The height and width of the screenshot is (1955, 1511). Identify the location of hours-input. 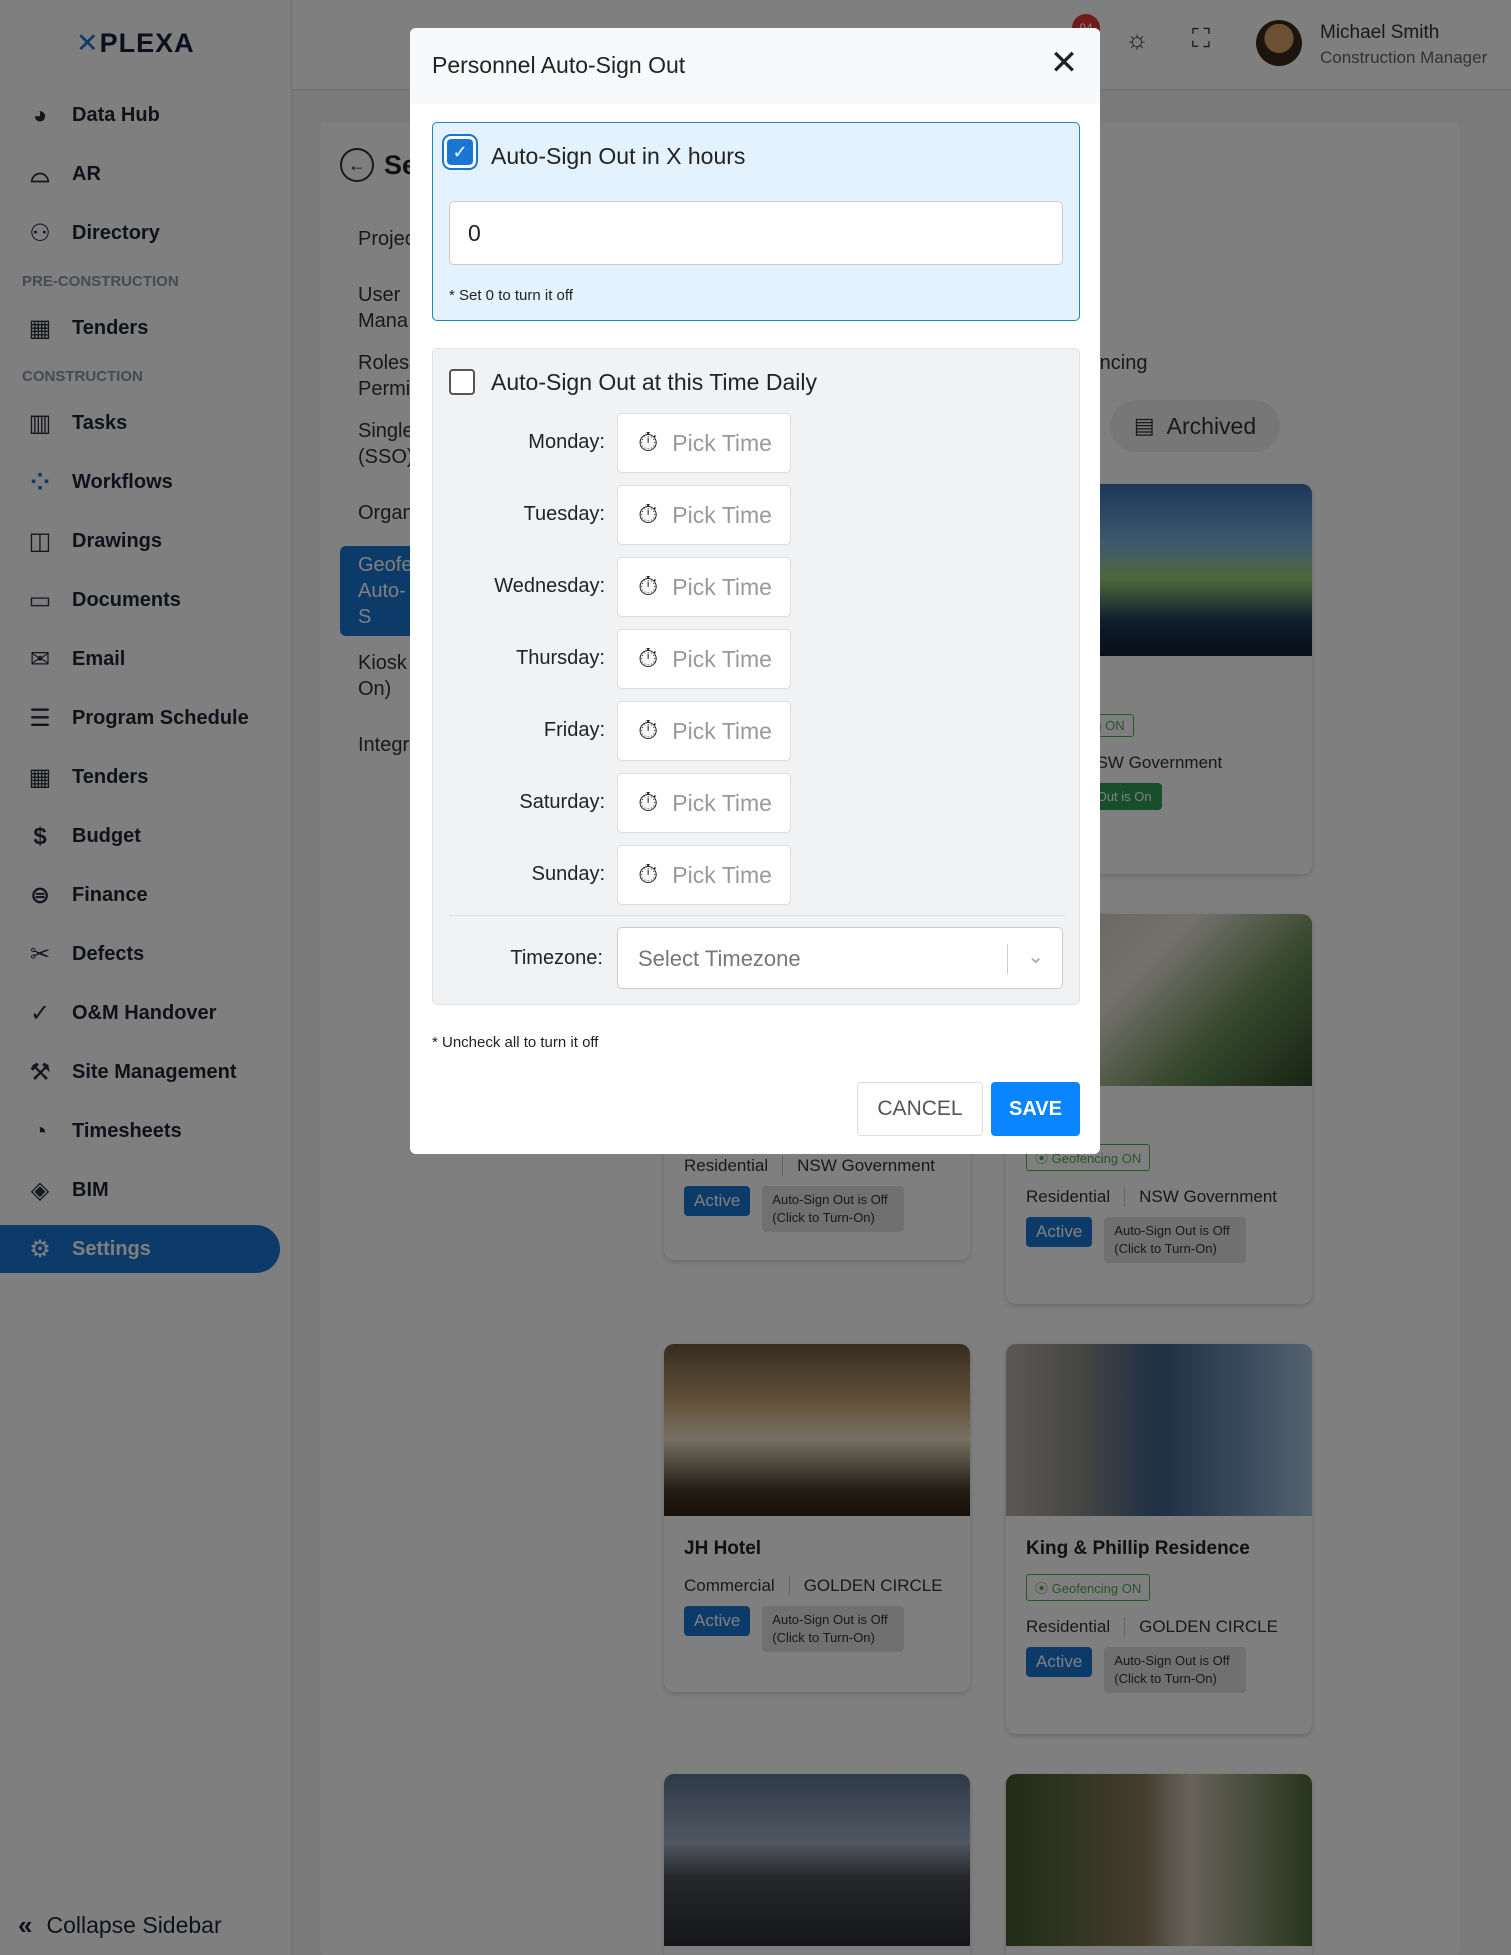
(756, 233).